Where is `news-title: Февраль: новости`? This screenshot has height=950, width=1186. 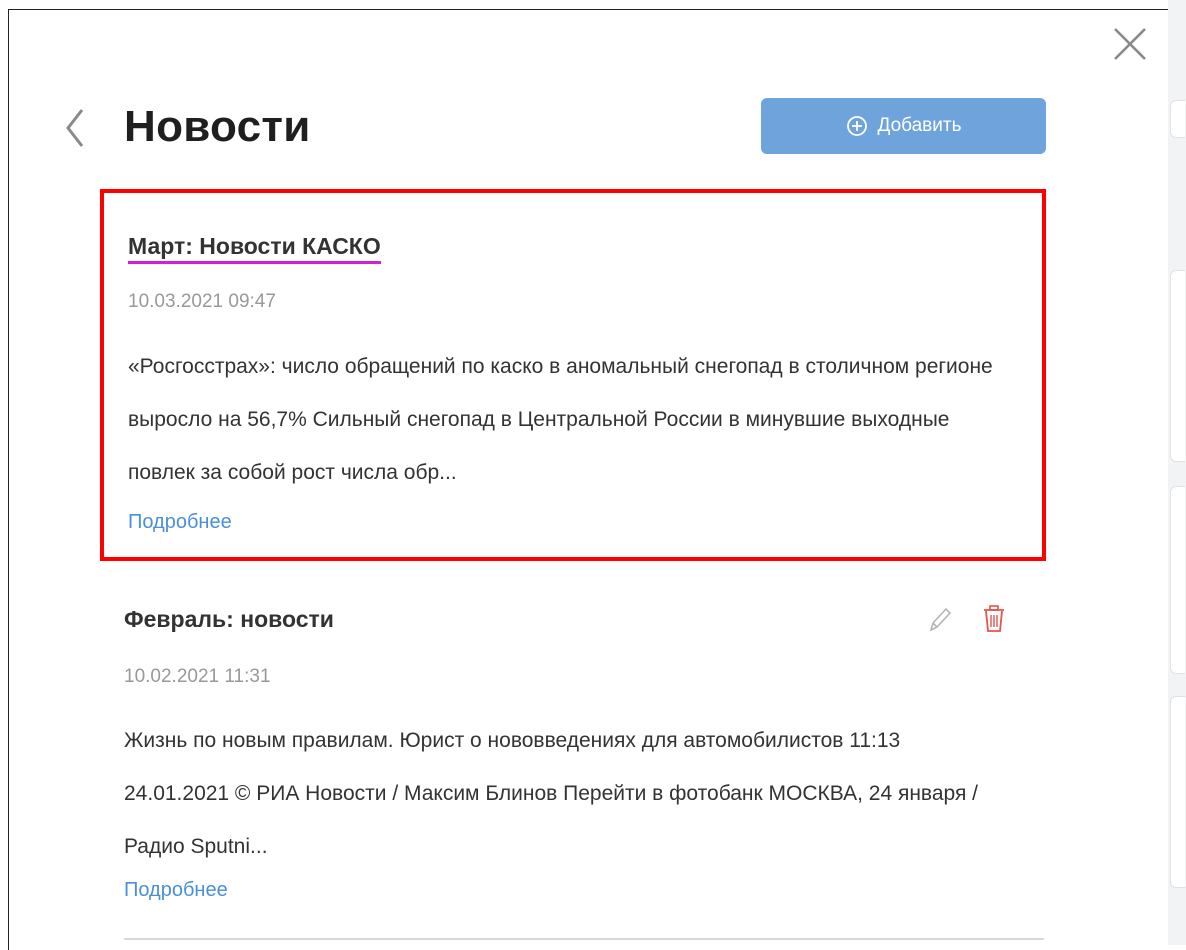 news-title: Февраль: новости is located at coordinates (229, 619).